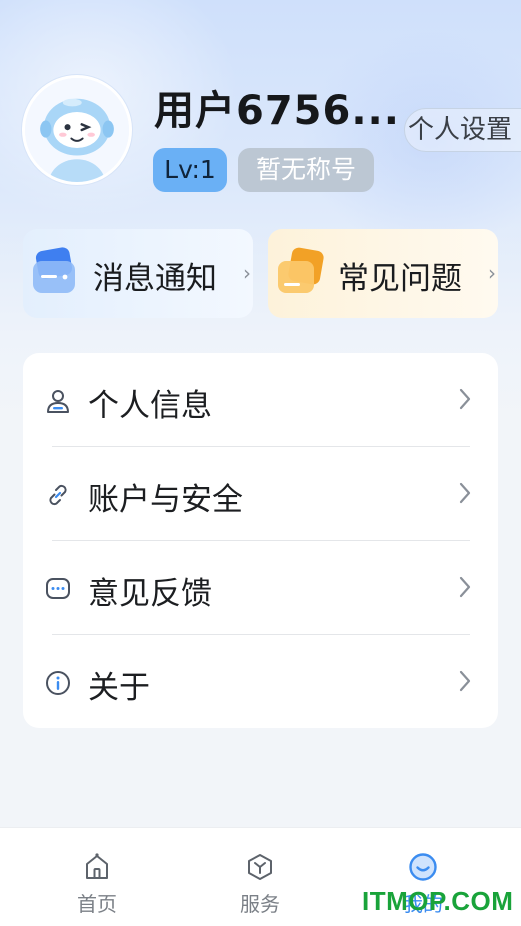 Image resolution: width=521 pixels, height=926 pixels. Describe the element at coordinates (97, 904) in the screenshot. I see `nav-label-home: 首页` at that location.